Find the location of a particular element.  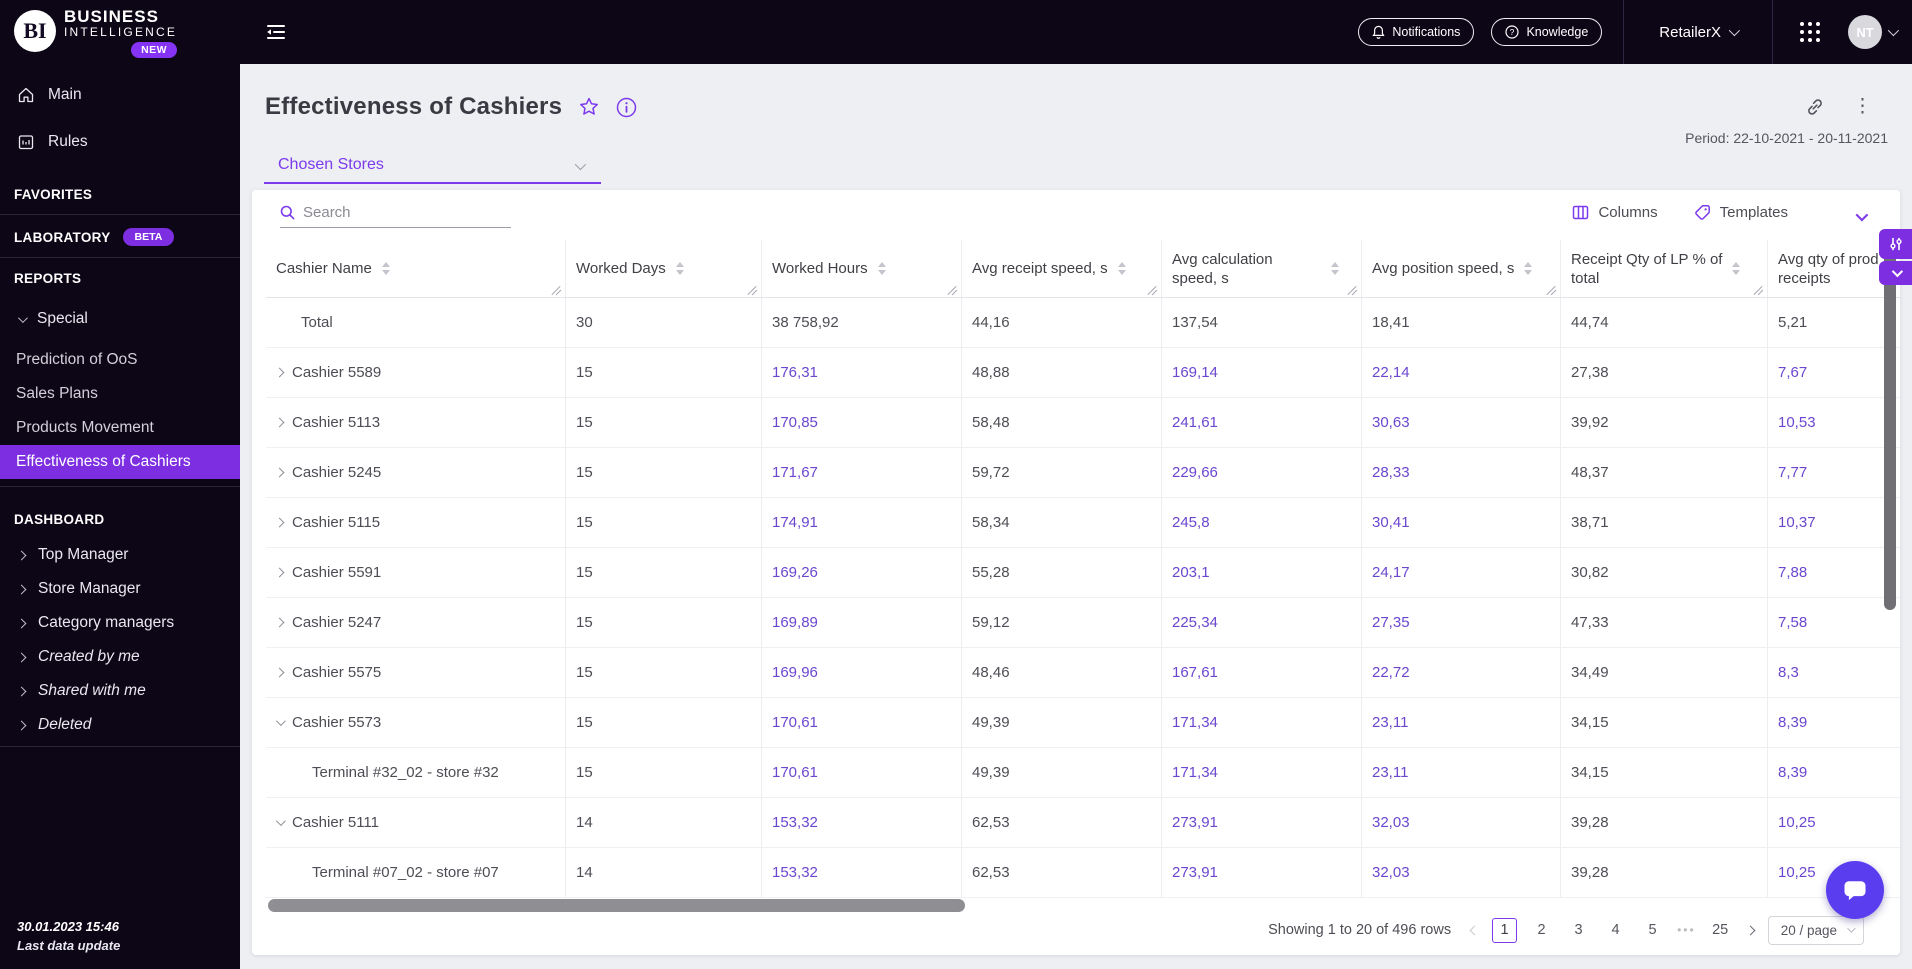

brand-logo: BI BUSINESS INTELLIGENCE NEW is located at coordinates (96, 33).